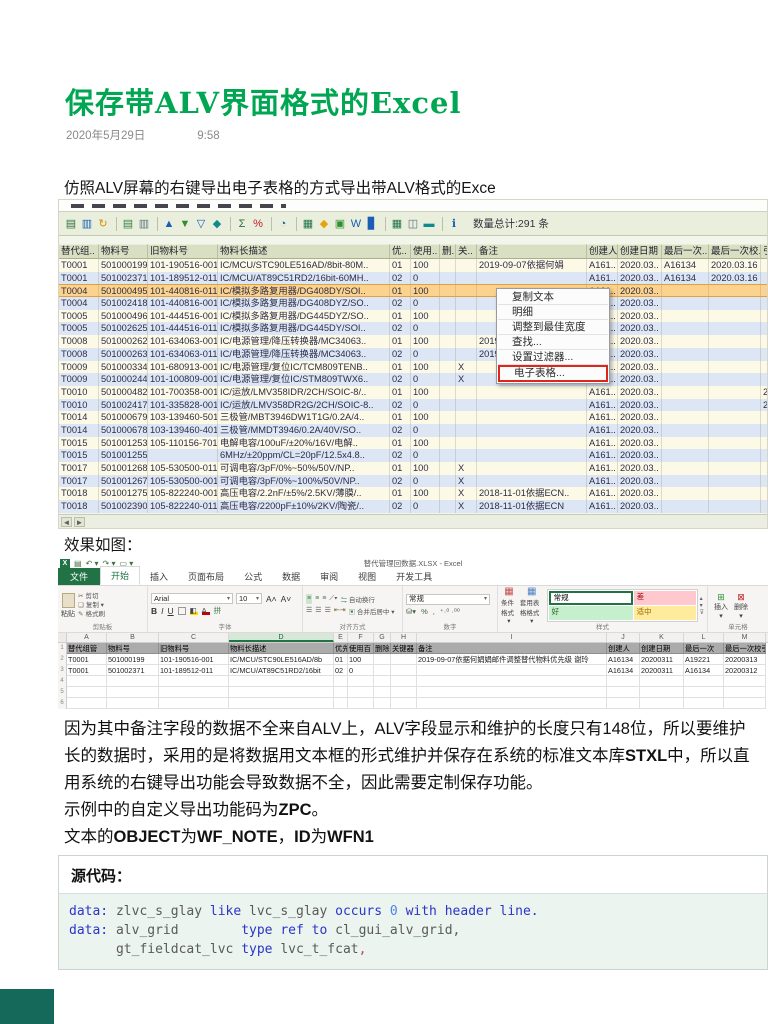  I want to click on info-icon: ℹ, so click(454, 224).